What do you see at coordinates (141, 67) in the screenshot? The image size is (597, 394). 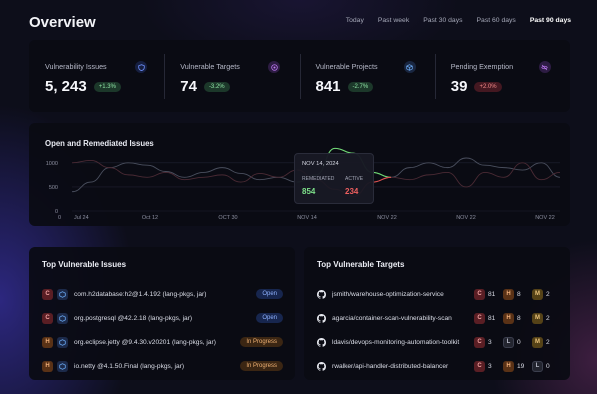 I see `shield-icon` at bounding box center [141, 67].